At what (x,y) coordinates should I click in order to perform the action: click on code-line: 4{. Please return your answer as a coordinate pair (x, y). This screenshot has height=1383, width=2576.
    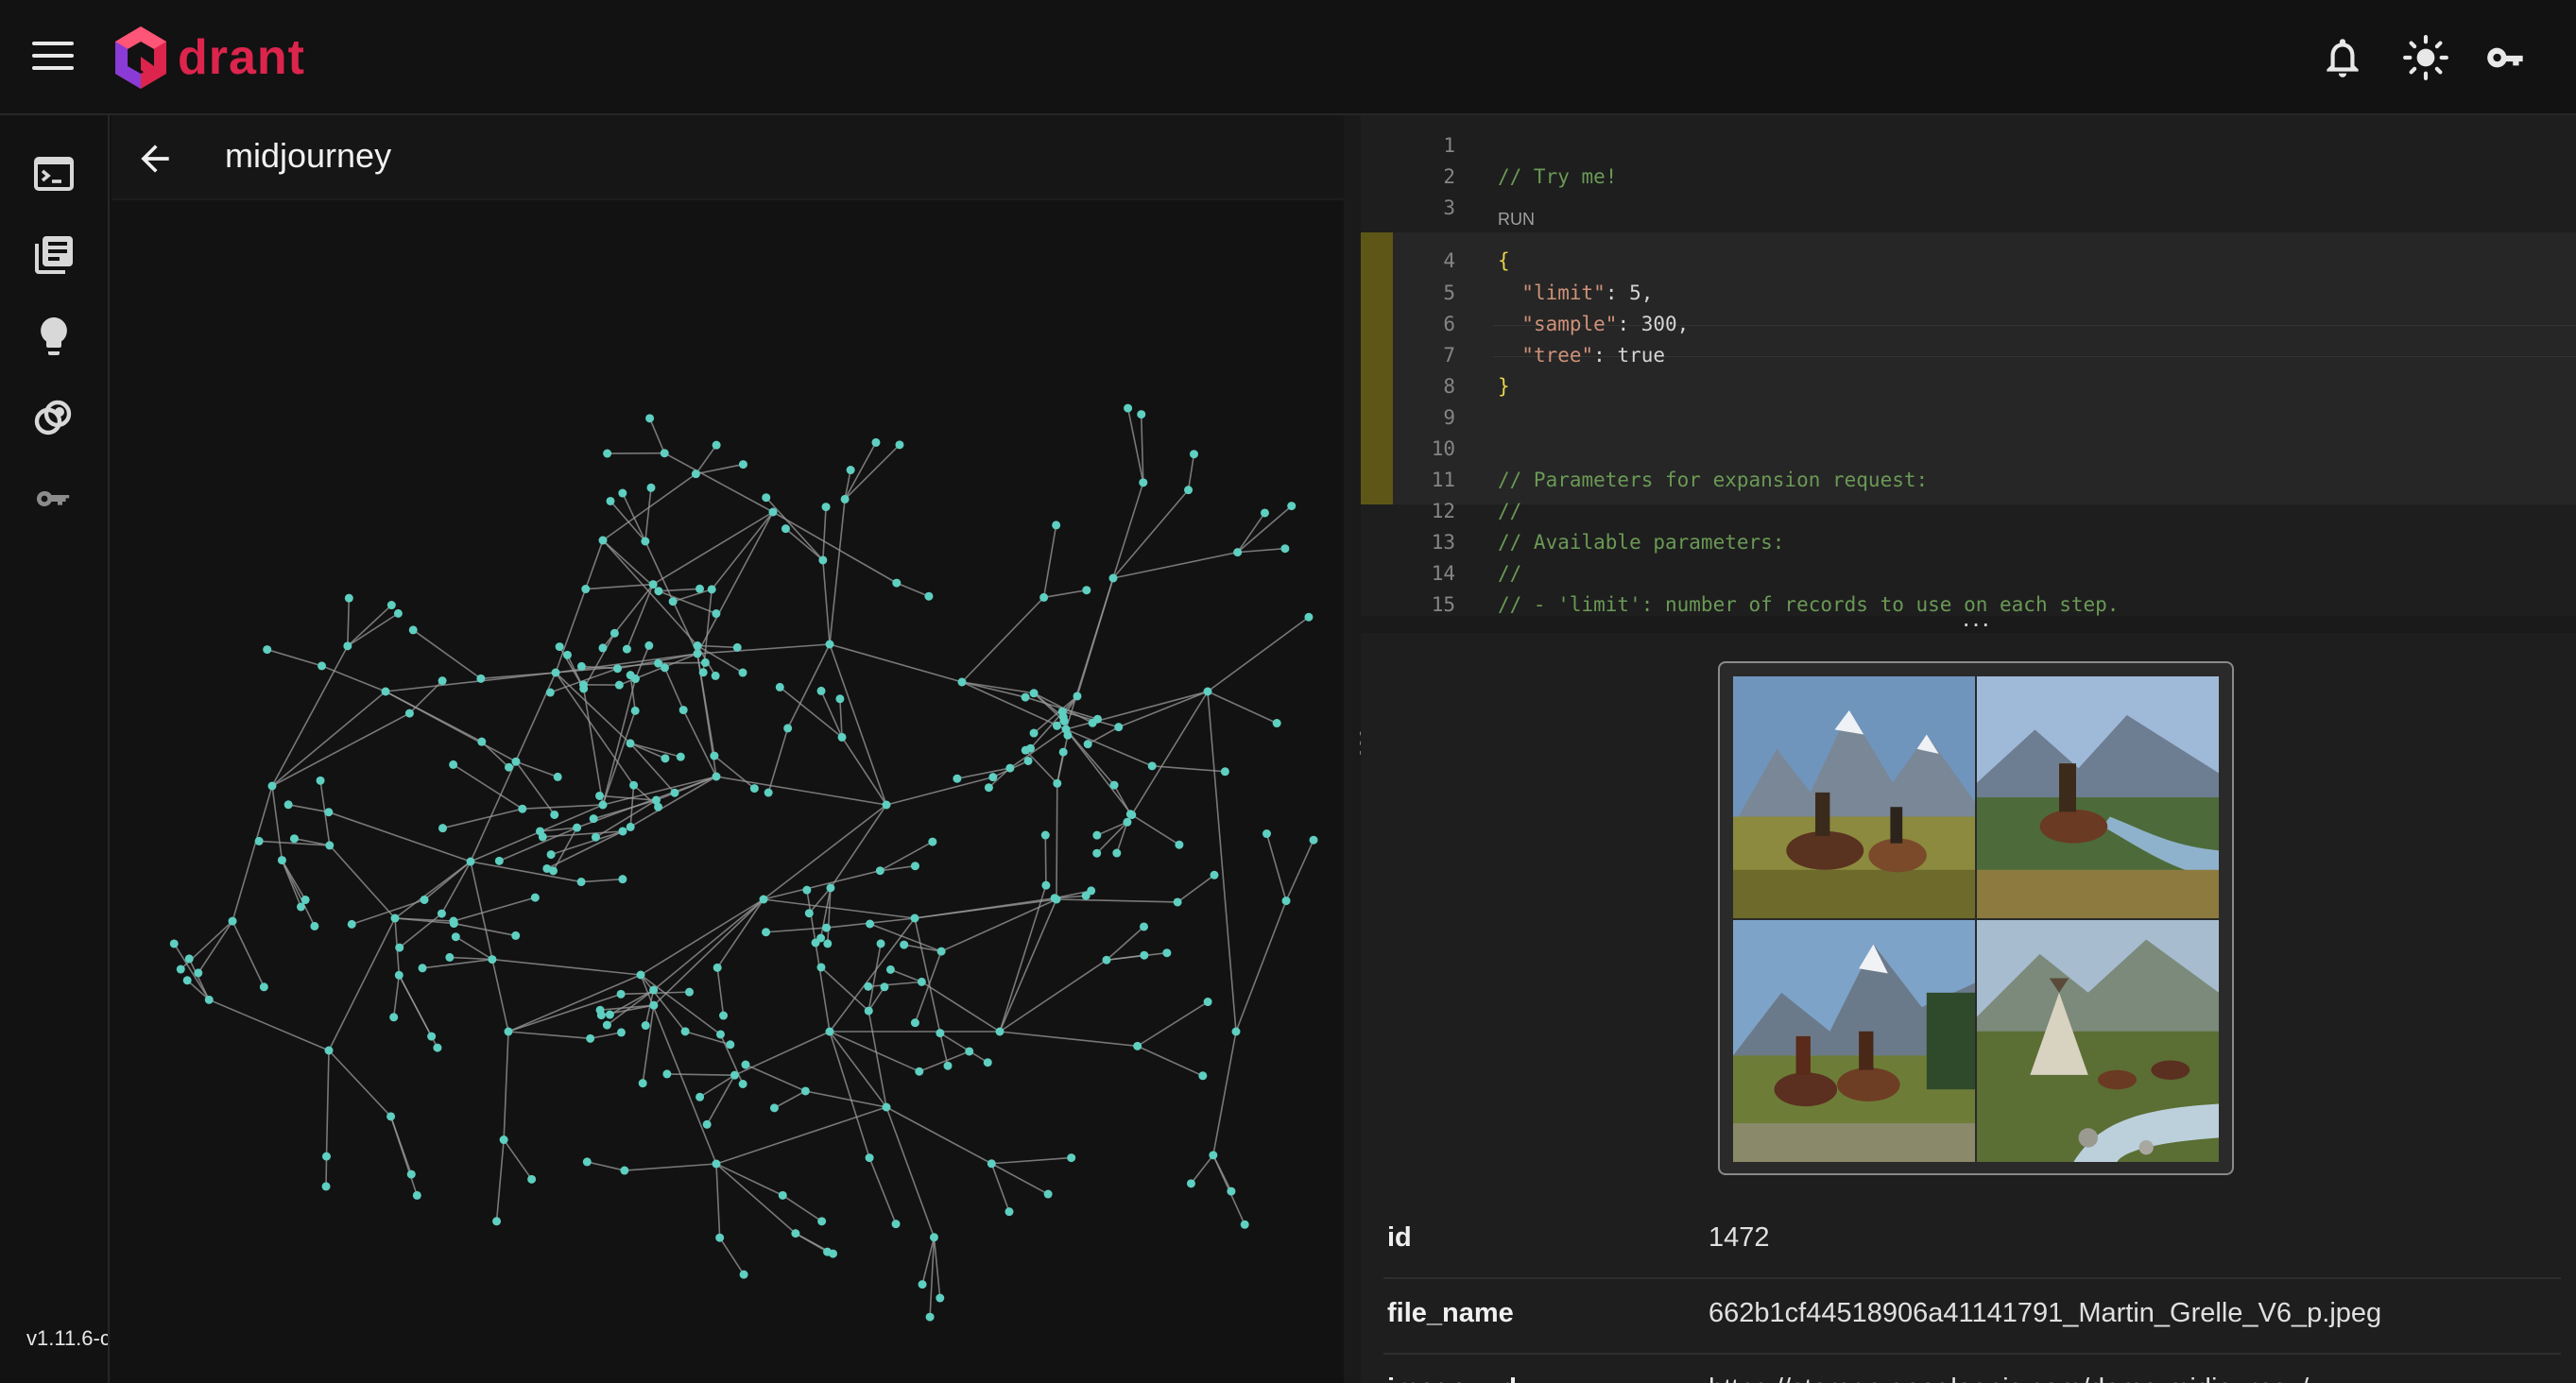
    Looking at the image, I should click on (1968, 261).